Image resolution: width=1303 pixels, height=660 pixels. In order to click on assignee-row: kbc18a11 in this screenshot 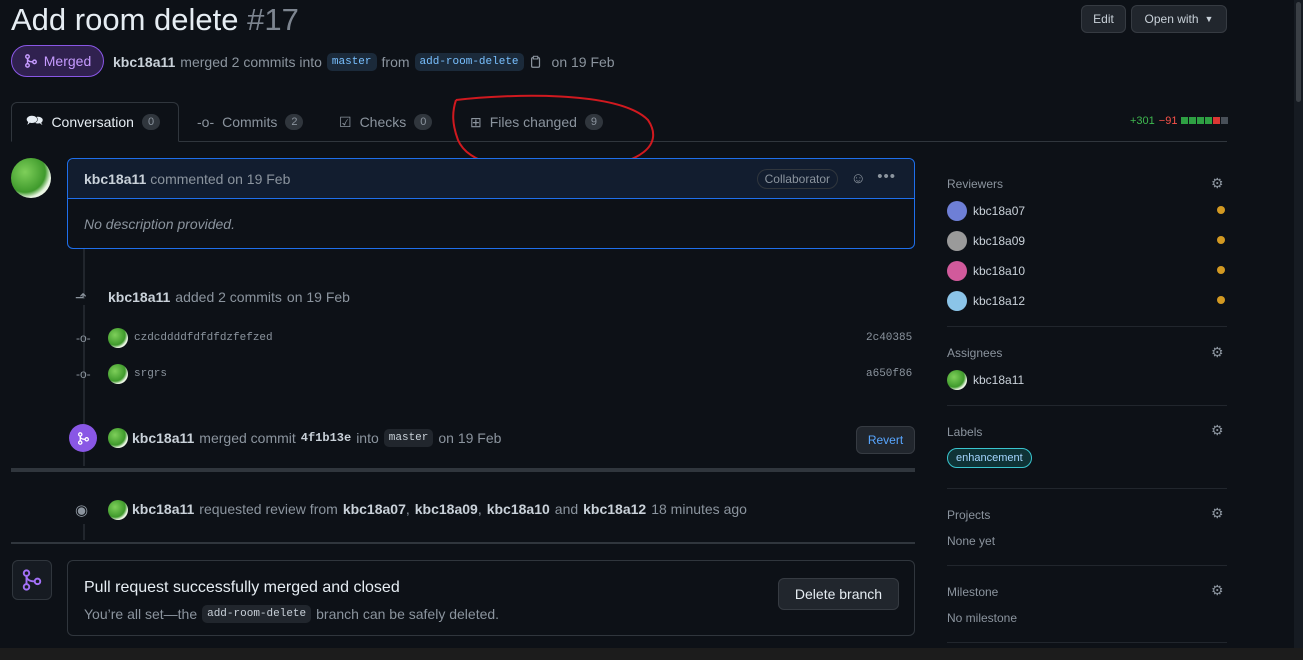, I will do `click(985, 380)`.